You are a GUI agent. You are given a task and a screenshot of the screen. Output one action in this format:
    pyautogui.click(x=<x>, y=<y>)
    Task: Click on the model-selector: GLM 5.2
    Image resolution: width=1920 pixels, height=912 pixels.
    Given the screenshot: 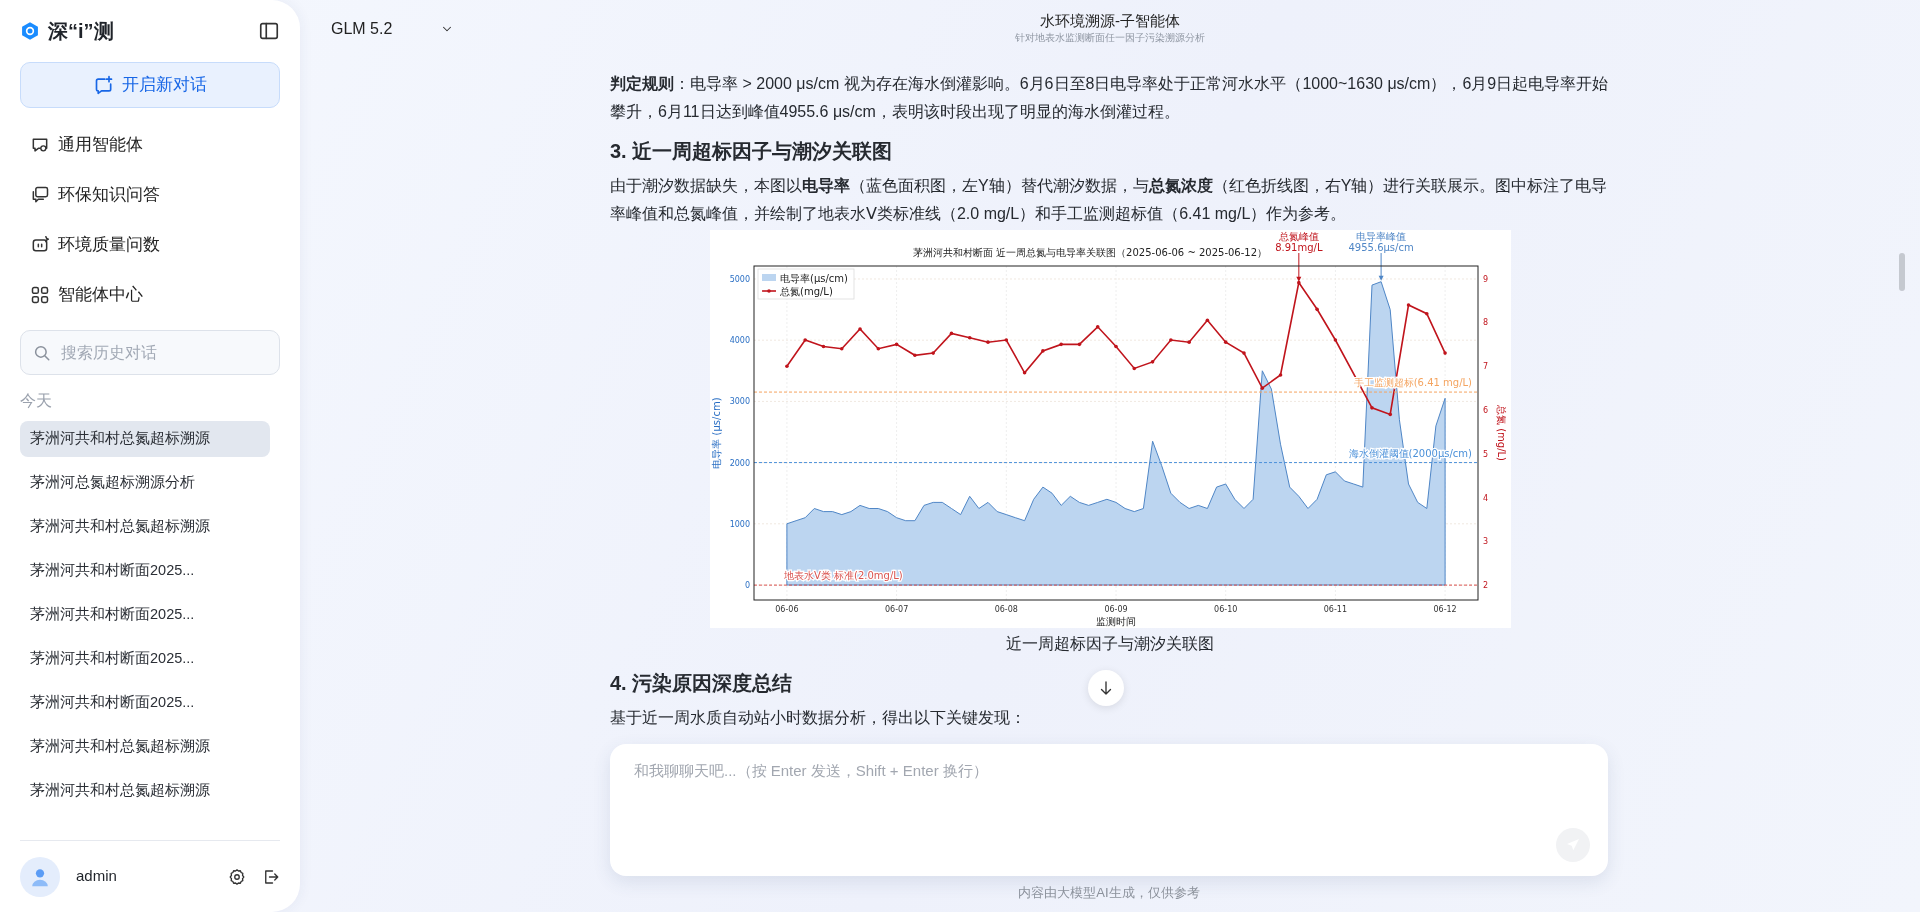 What is the action you would take?
    pyautogui.click(x=393, y=29)
    